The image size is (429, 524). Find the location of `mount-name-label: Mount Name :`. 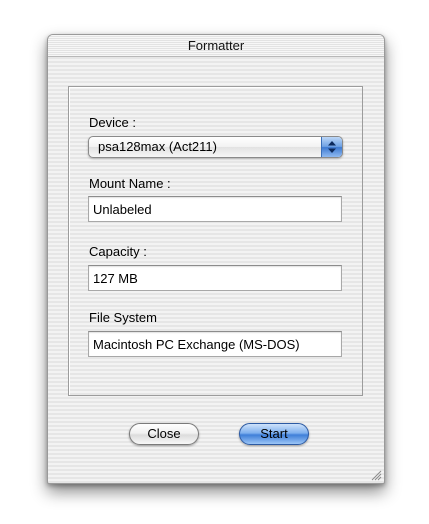

mount-name-label: Mount Name : is located at coordinates (130, 183).